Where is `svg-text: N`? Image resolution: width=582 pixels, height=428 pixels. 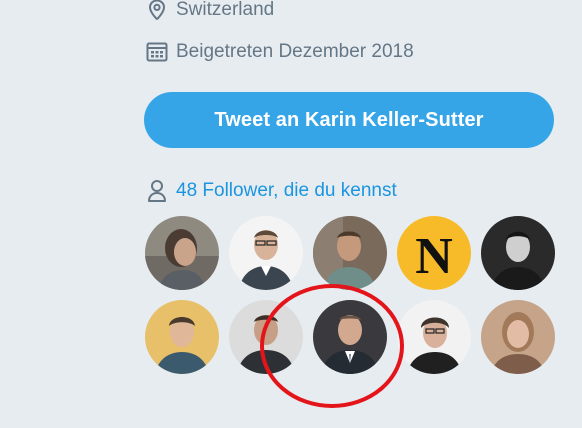 svg-text: N is located at coordinates (434, 256).